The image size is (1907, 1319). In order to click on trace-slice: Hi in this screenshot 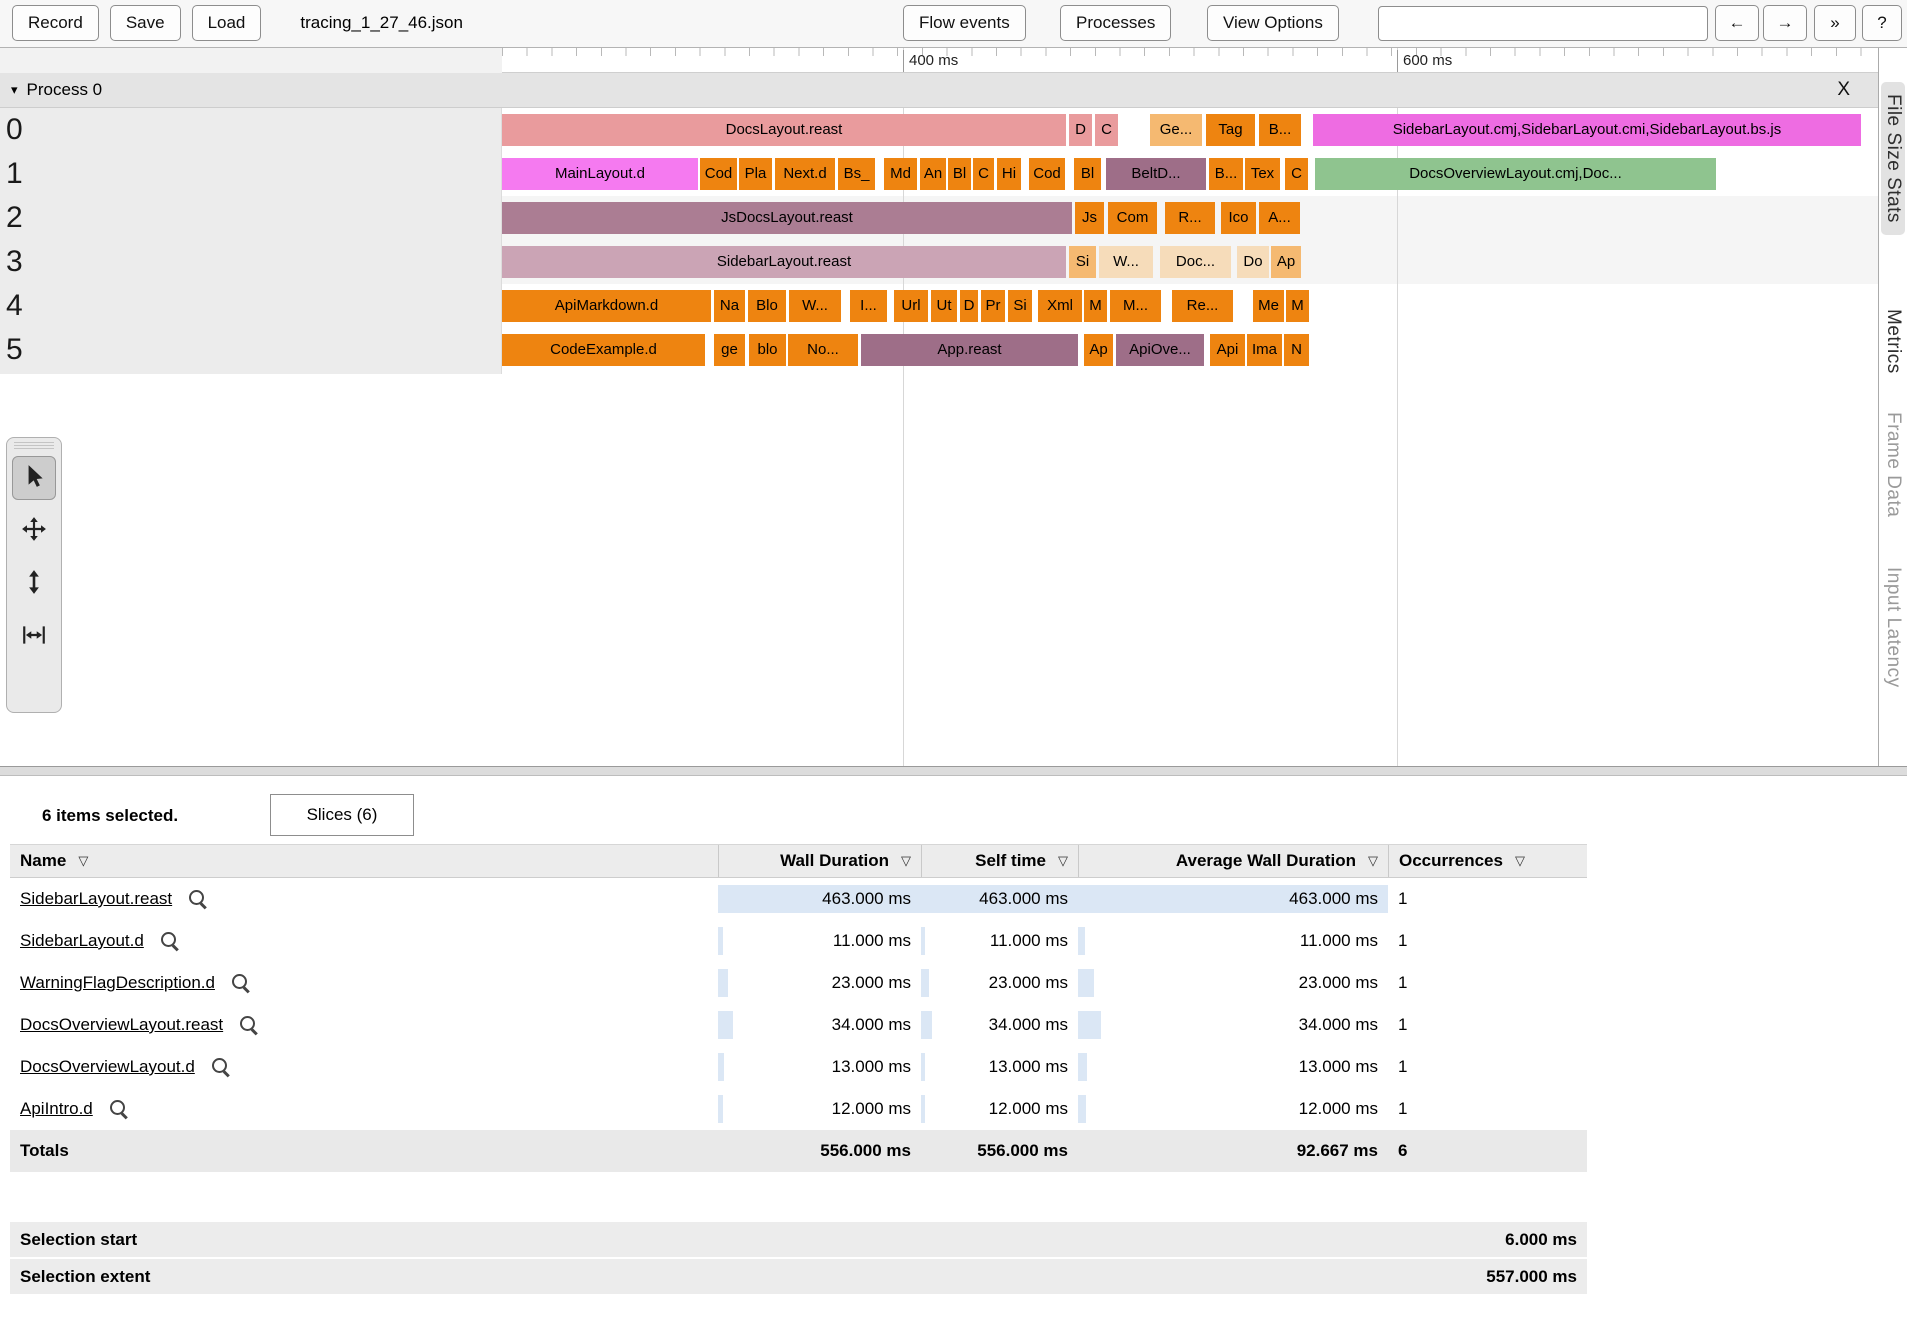, I will do `click(1009, 174)`.